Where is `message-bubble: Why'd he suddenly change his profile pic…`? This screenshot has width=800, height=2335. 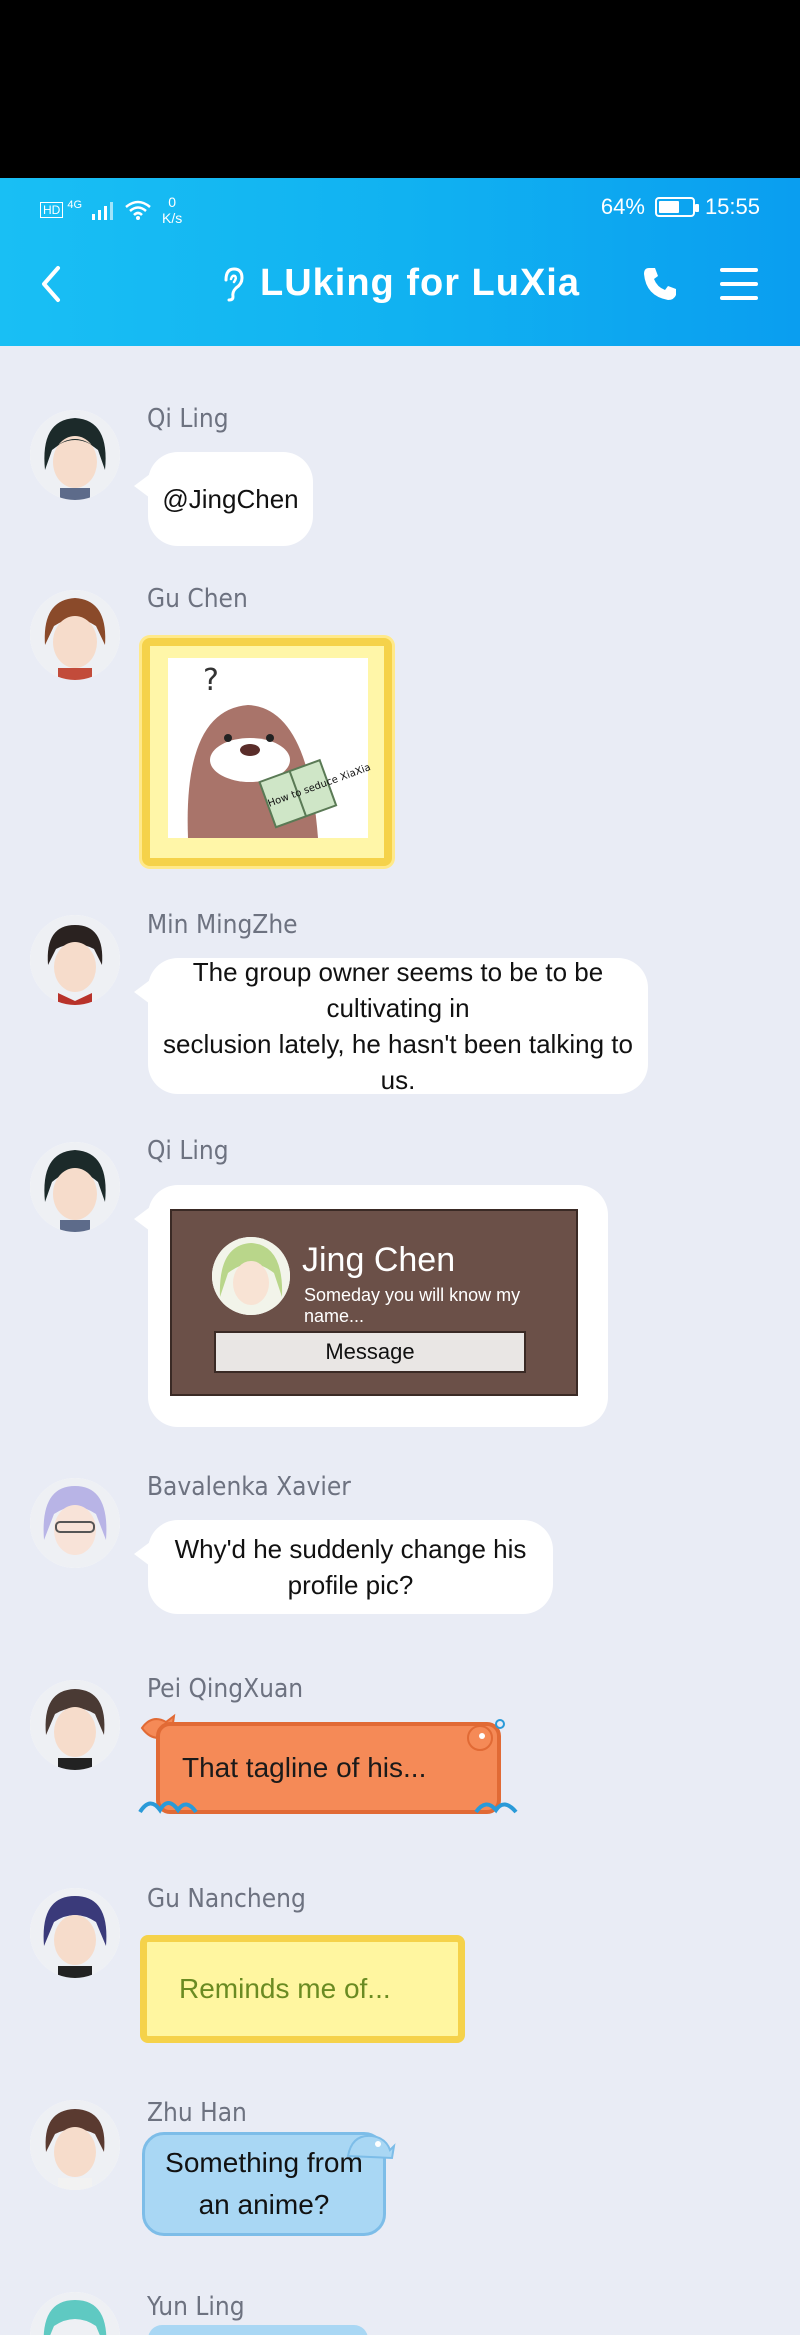
message-bubble: Why'd he suddenly change his profile pic… is located at coordinates (343, 1567).